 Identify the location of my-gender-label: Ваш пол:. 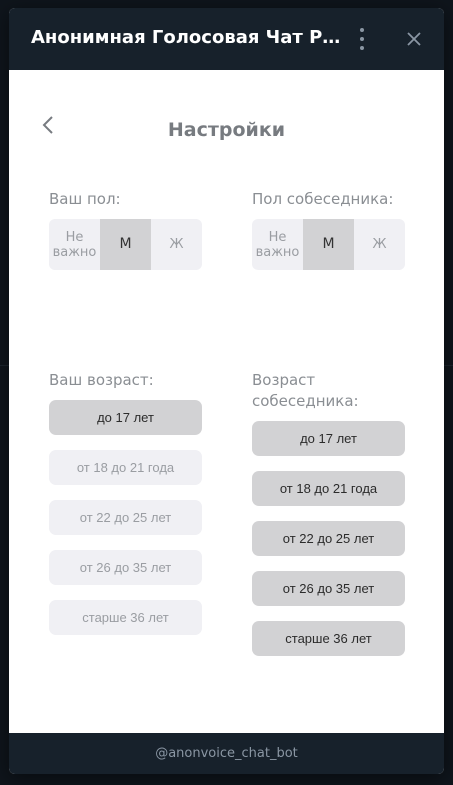
(85, 199).